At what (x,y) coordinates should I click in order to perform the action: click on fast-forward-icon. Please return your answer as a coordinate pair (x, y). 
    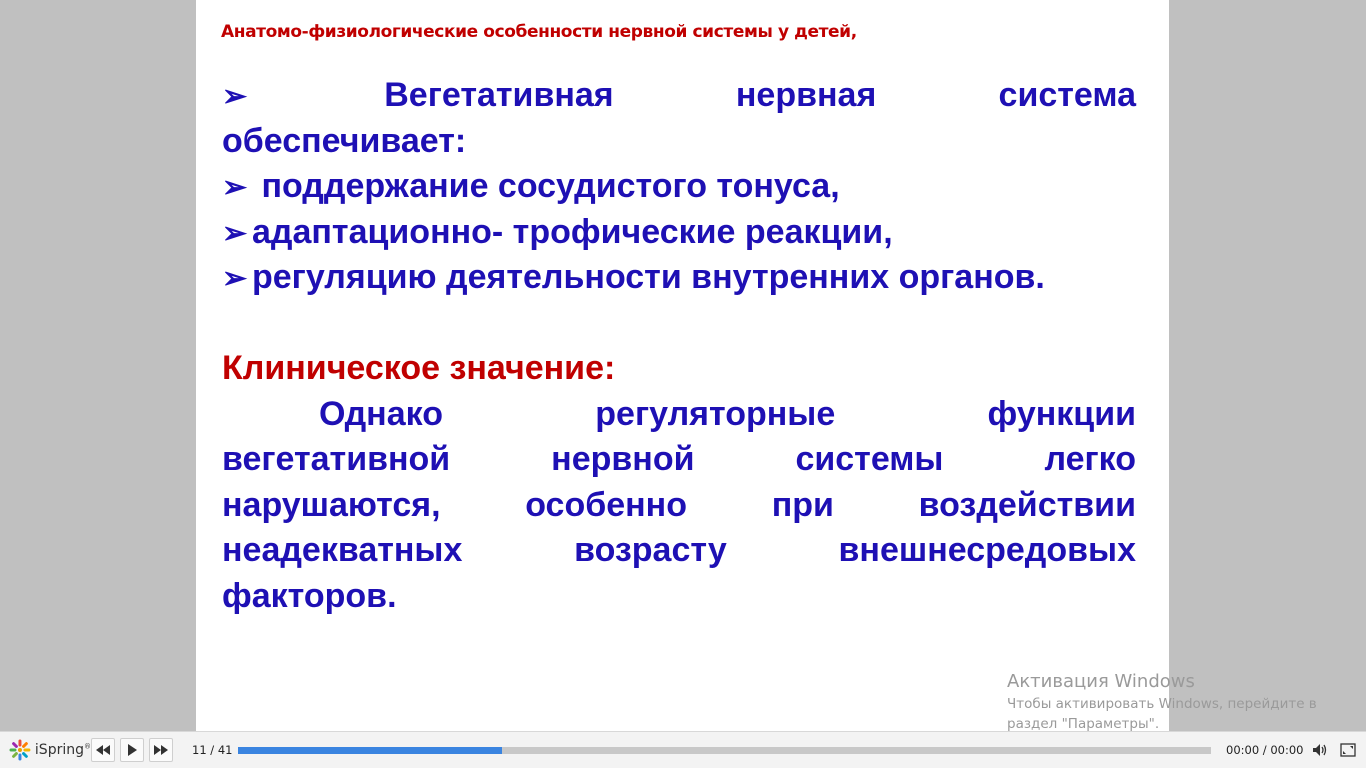
    Looking at the image, I should click on (161, 750).